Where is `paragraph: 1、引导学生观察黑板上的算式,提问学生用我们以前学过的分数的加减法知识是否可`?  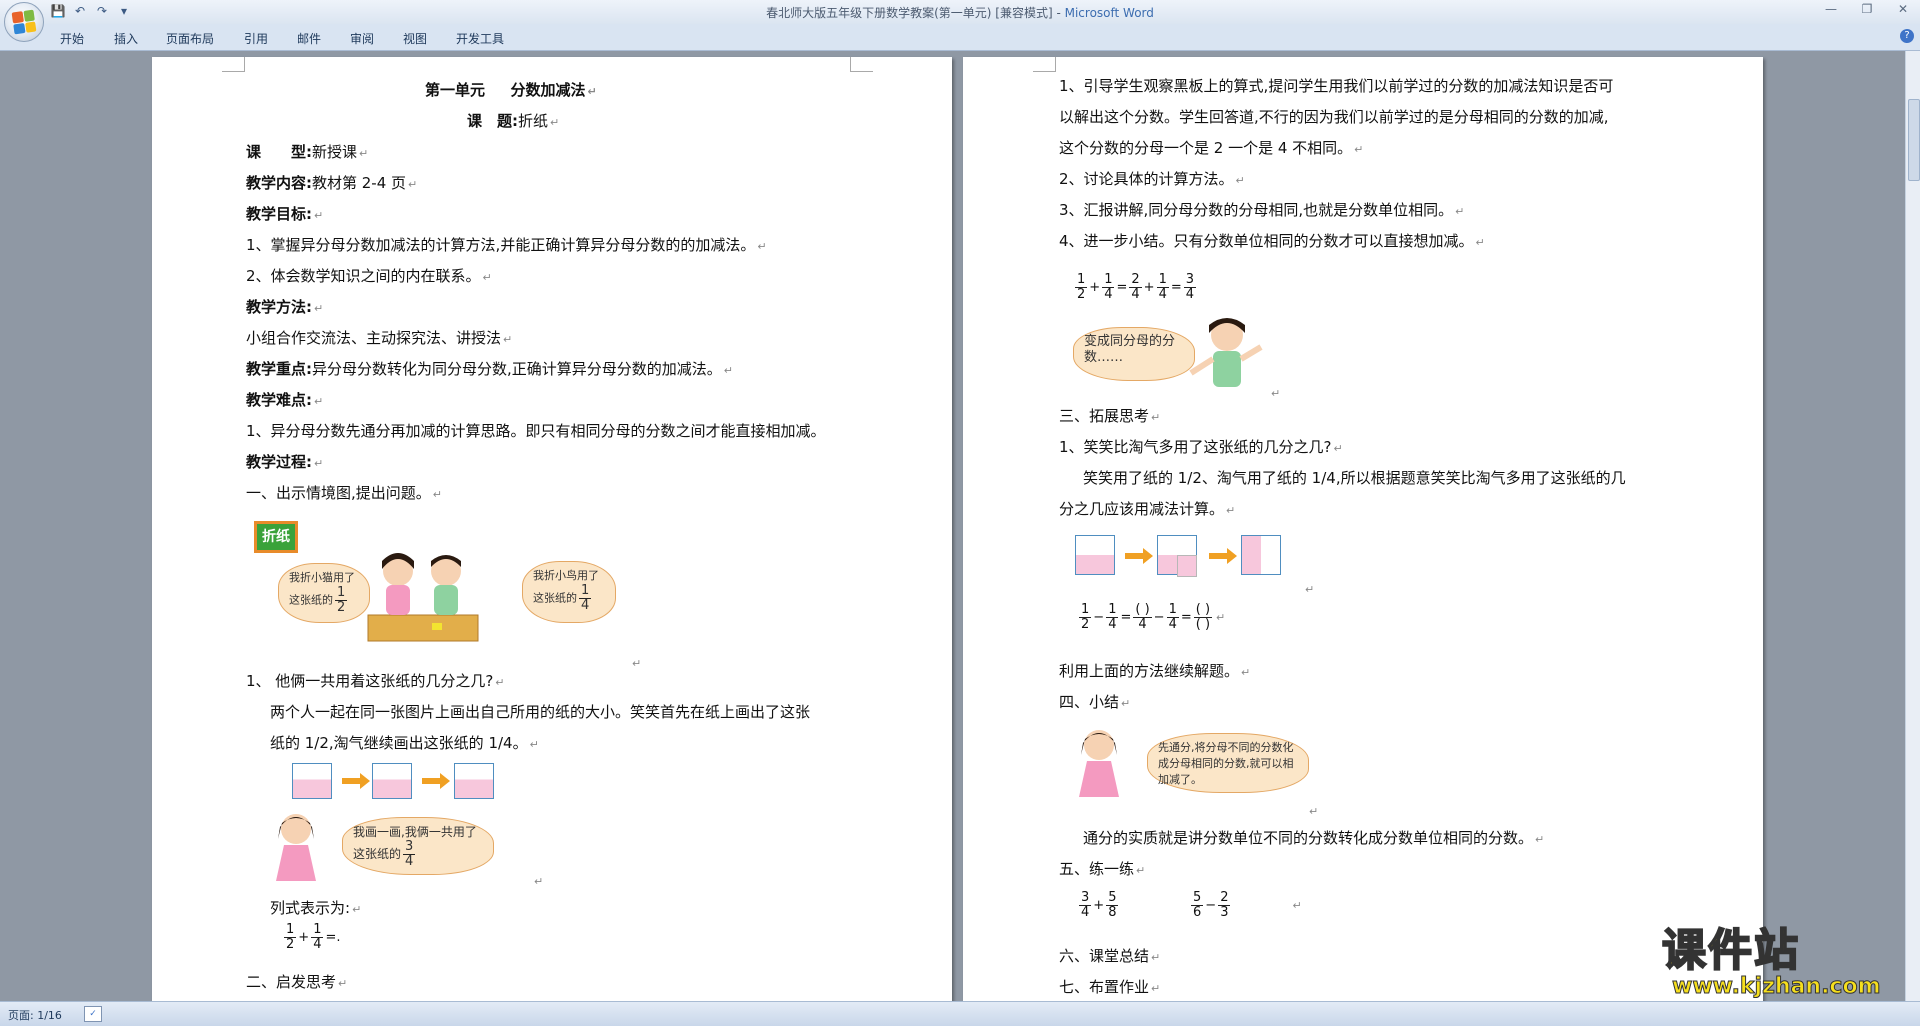 paragraph: 1、引导学生观察黑板上的算式,提问学生用我们以前学过的分数的加减法知识是否可 is located at coordinates (1336, 86).